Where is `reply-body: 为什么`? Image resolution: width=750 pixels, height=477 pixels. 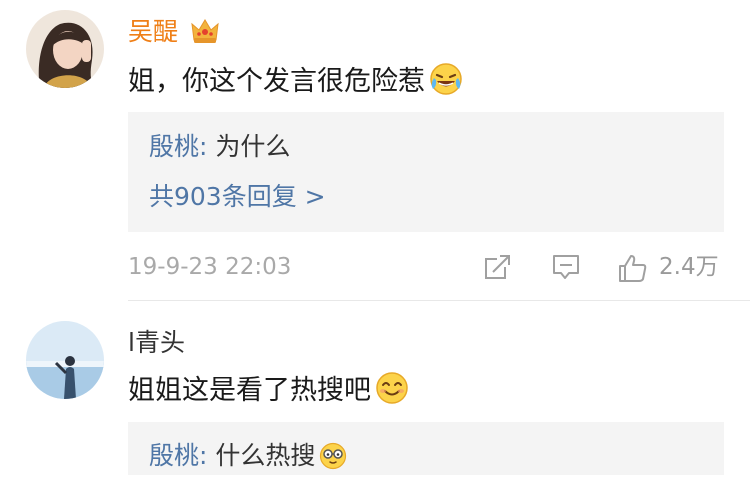
reply-body: 为什么 is located at coordinates (249, 146).